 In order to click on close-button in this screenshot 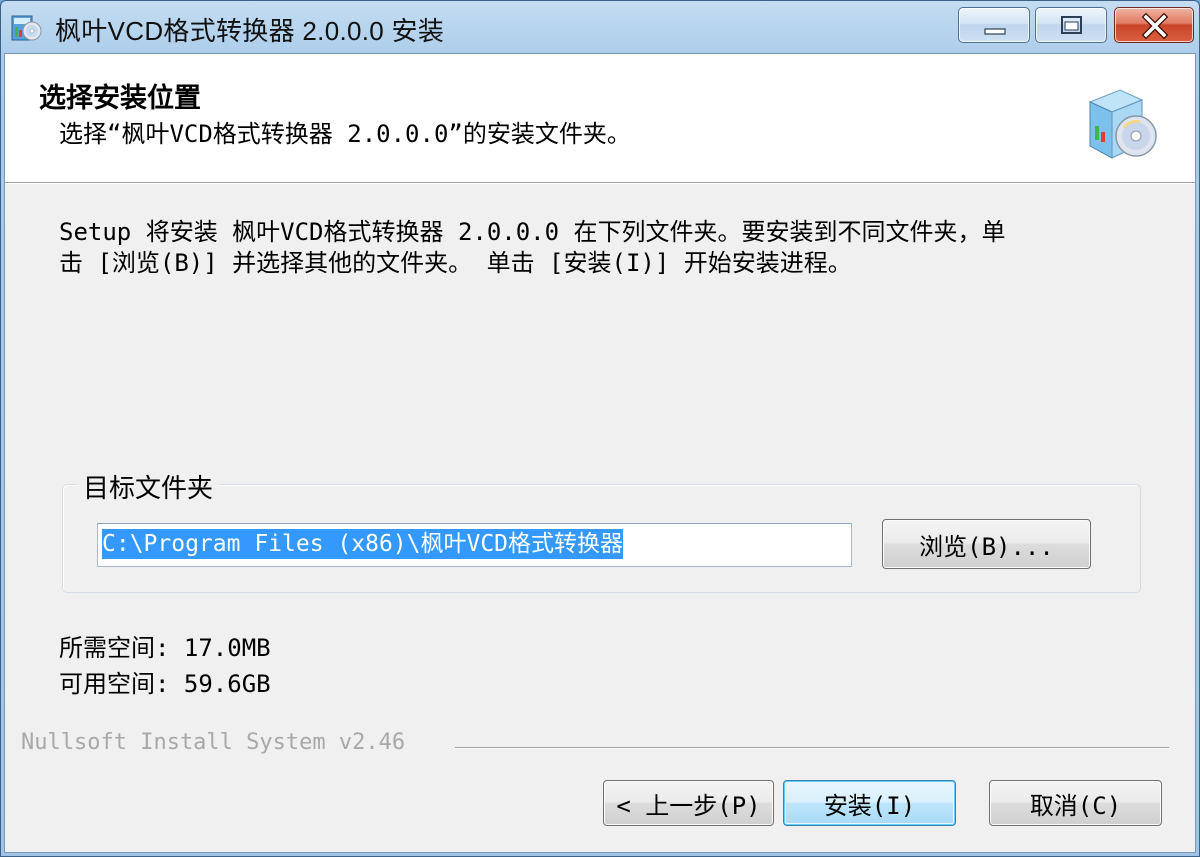, I will do `click(1154, 25)`.